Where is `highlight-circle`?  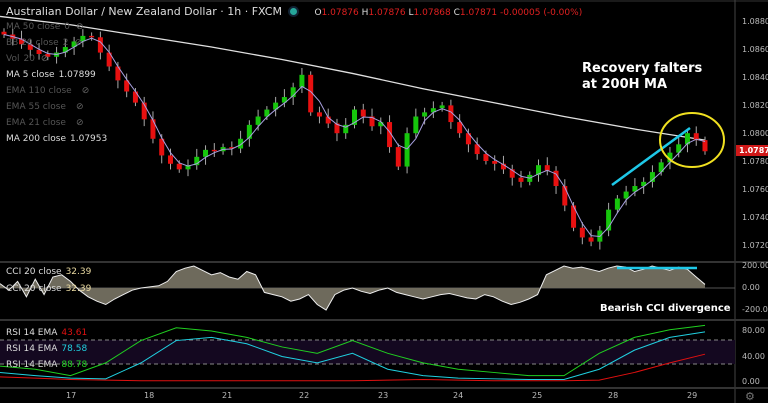 highlight-circle is located at coordinates (692, 140).